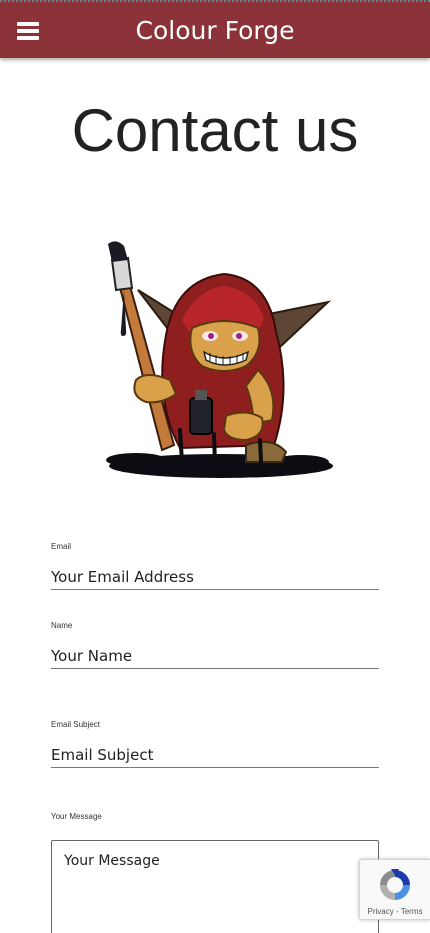  What do you see at coordinates (215, 572) in the screenshot?
I see `email-input` at bounding box center [215, 572].